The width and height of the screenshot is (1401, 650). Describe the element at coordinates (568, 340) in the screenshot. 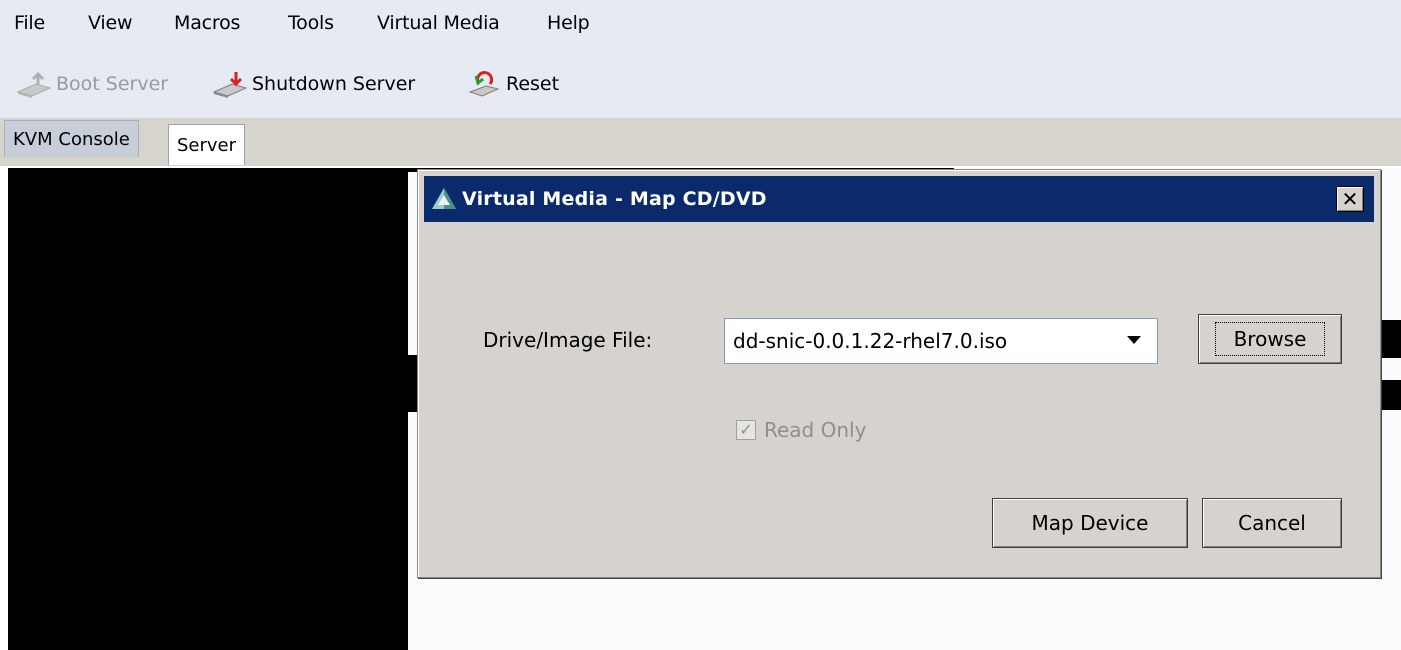

I see `drive-image-label: Drive/Image File:` at that location.